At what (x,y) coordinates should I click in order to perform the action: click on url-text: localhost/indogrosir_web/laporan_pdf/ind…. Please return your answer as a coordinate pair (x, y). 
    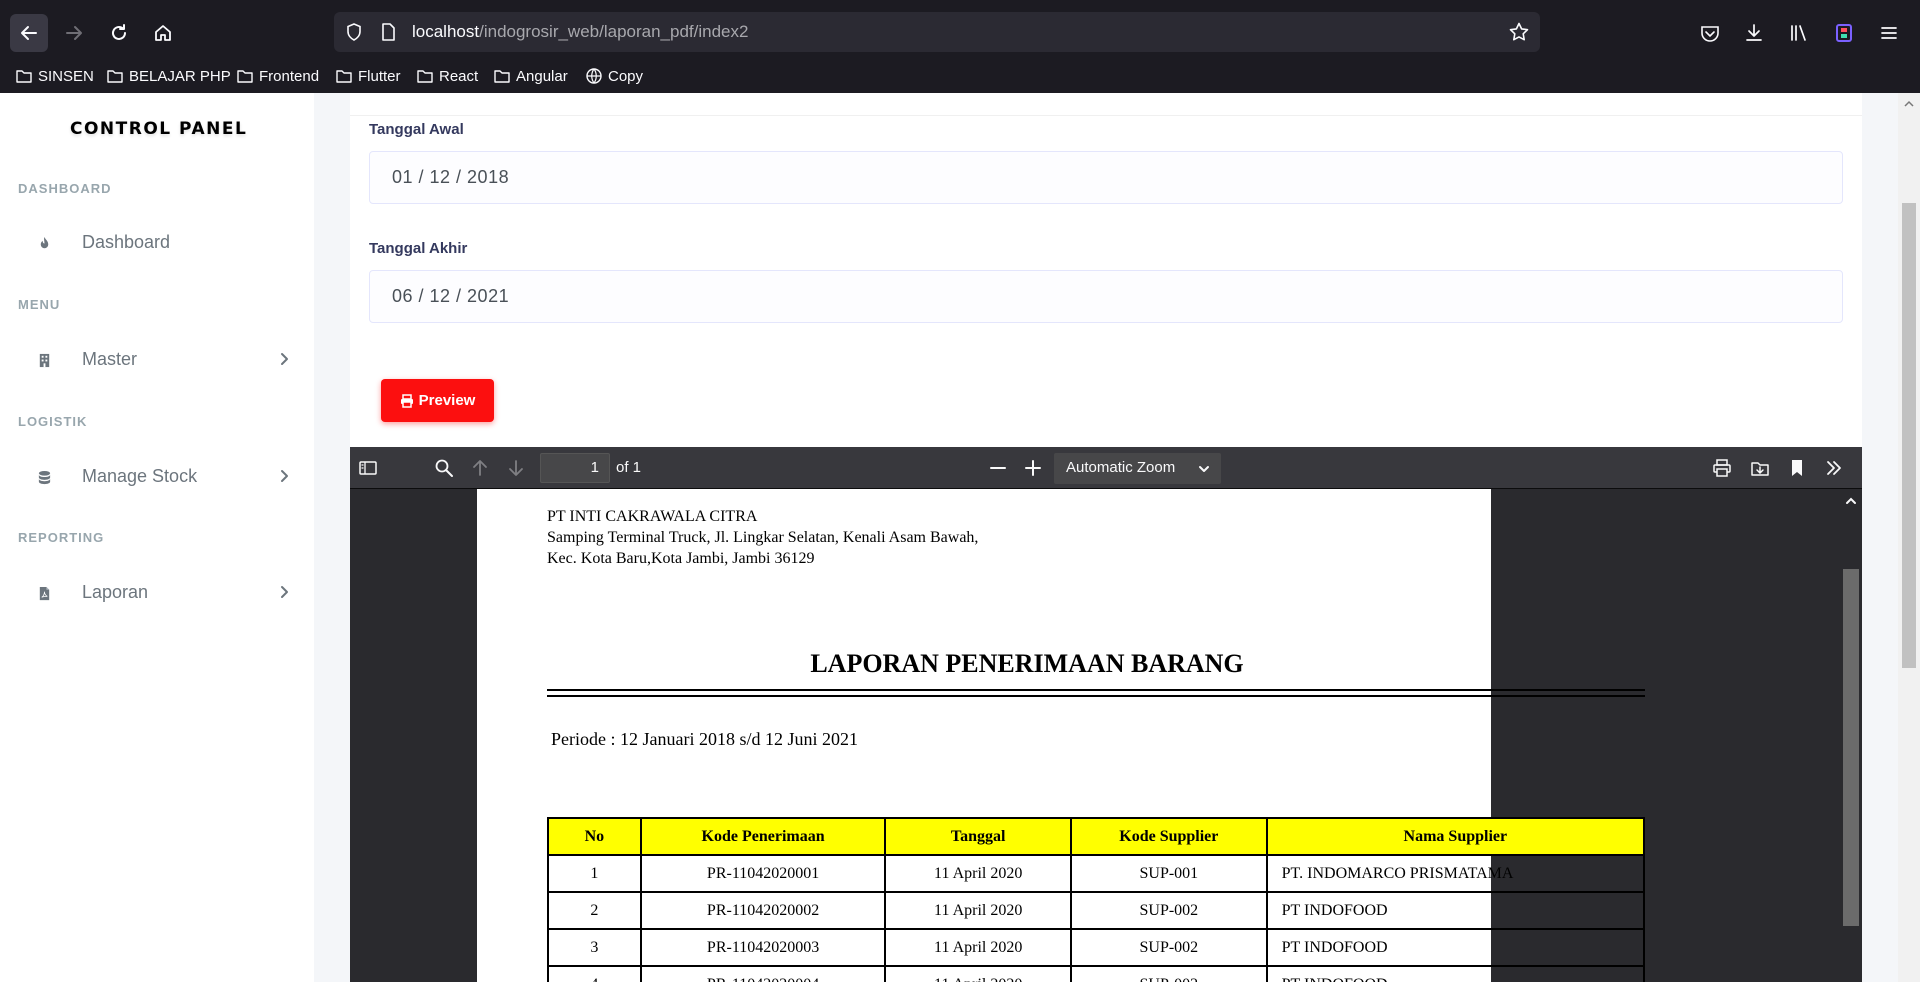
    Looking at the image, I should click on (580, 32).